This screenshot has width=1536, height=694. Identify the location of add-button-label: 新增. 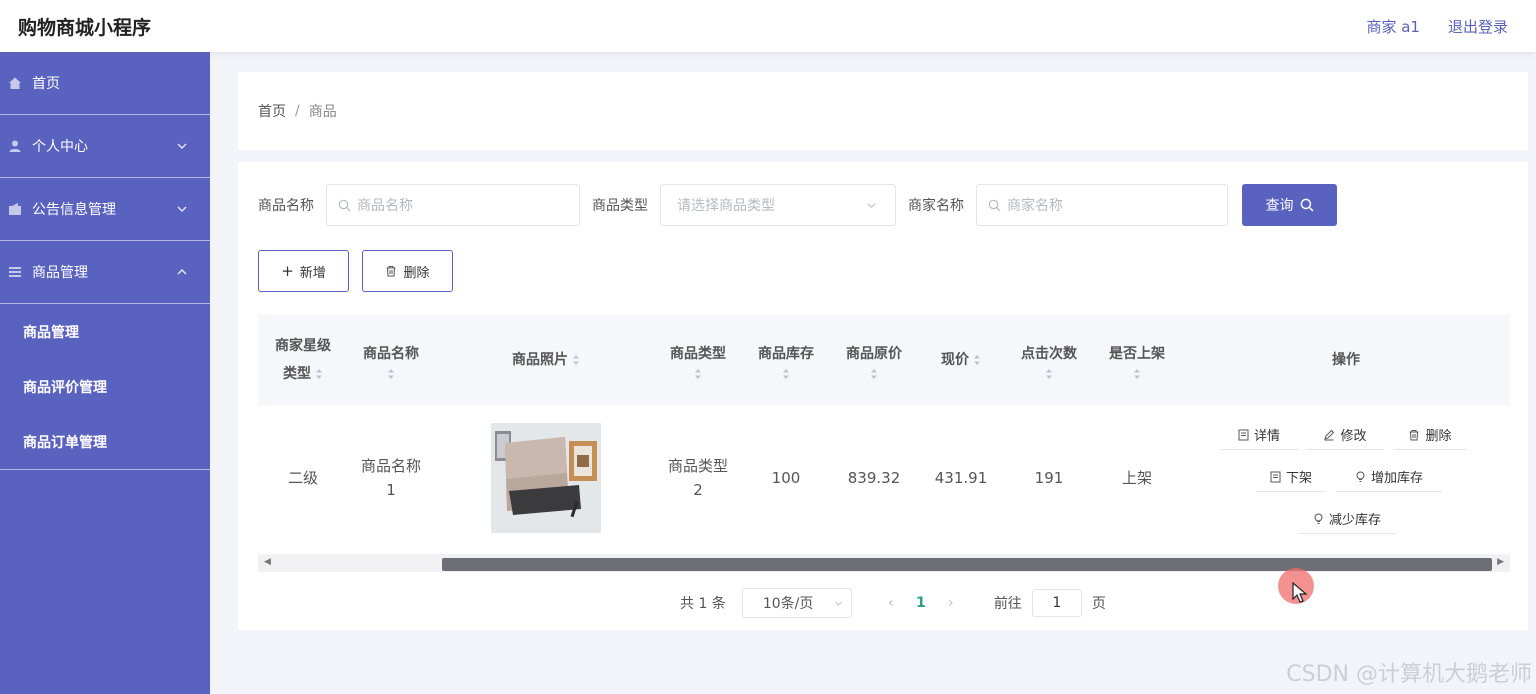
(312, 273).